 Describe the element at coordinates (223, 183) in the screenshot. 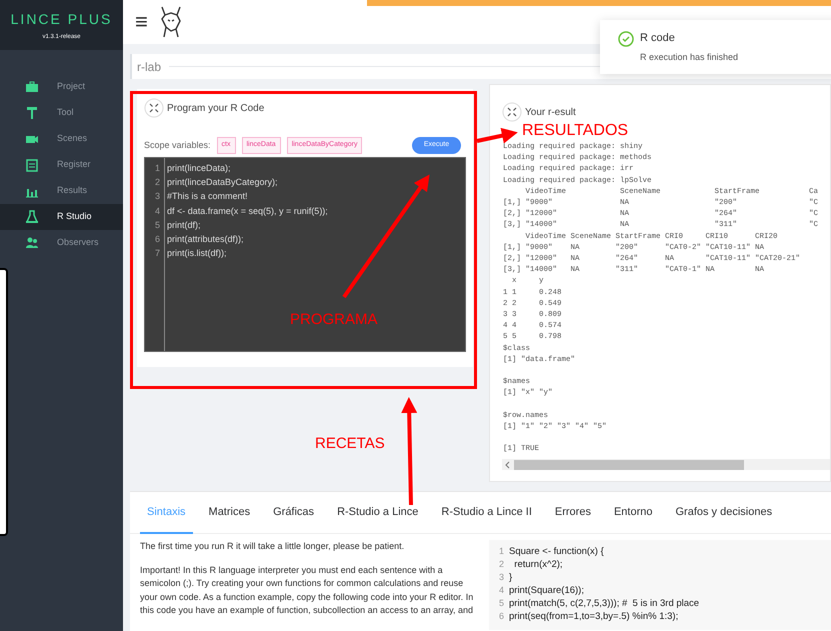

I see `code-line: print(linceDataByCategory);` at that location.